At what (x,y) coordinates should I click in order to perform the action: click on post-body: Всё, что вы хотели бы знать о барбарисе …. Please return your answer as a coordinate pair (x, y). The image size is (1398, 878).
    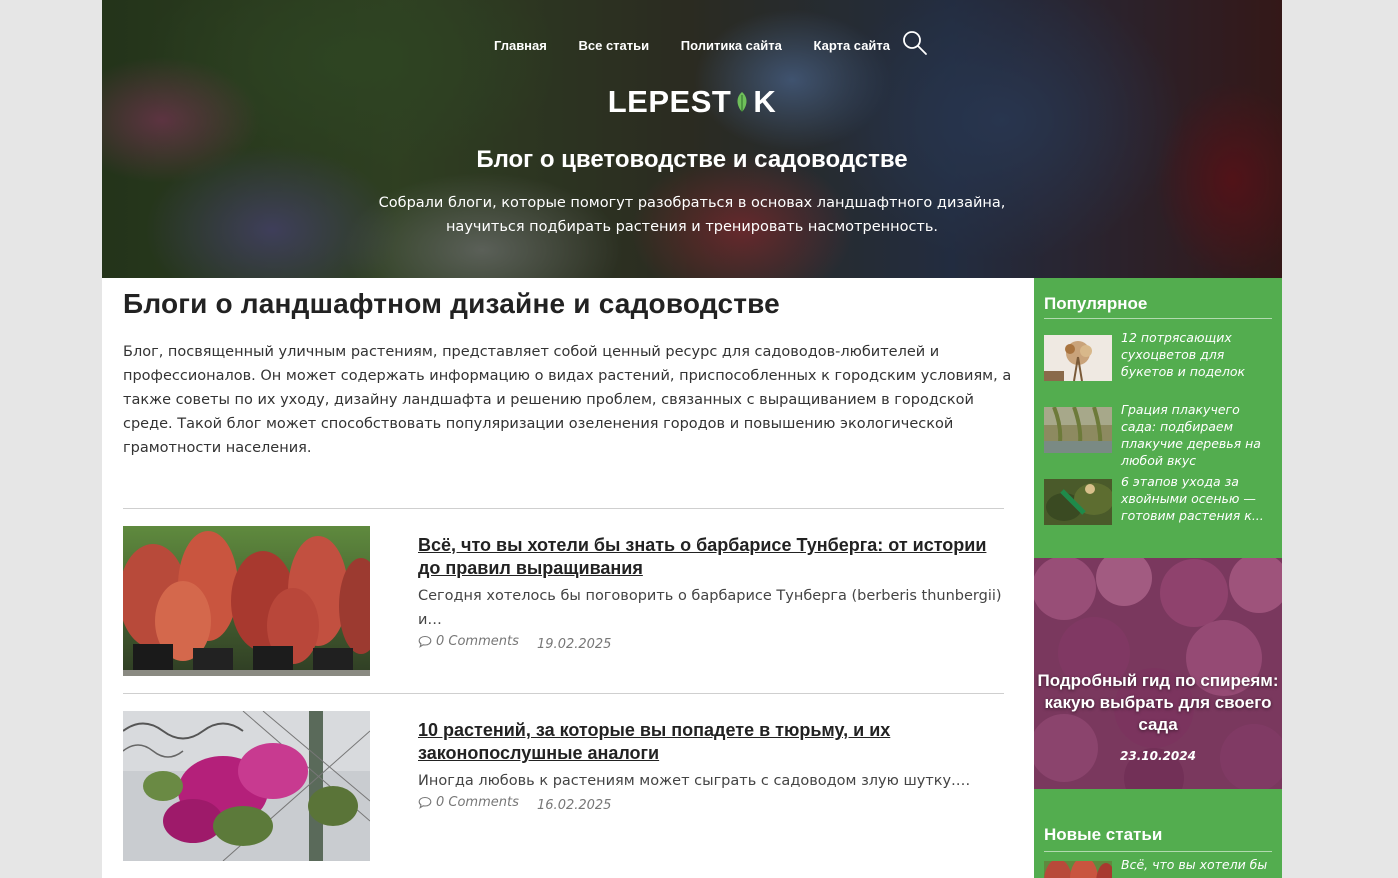
    Looking at the image, I should click on (713, 593).